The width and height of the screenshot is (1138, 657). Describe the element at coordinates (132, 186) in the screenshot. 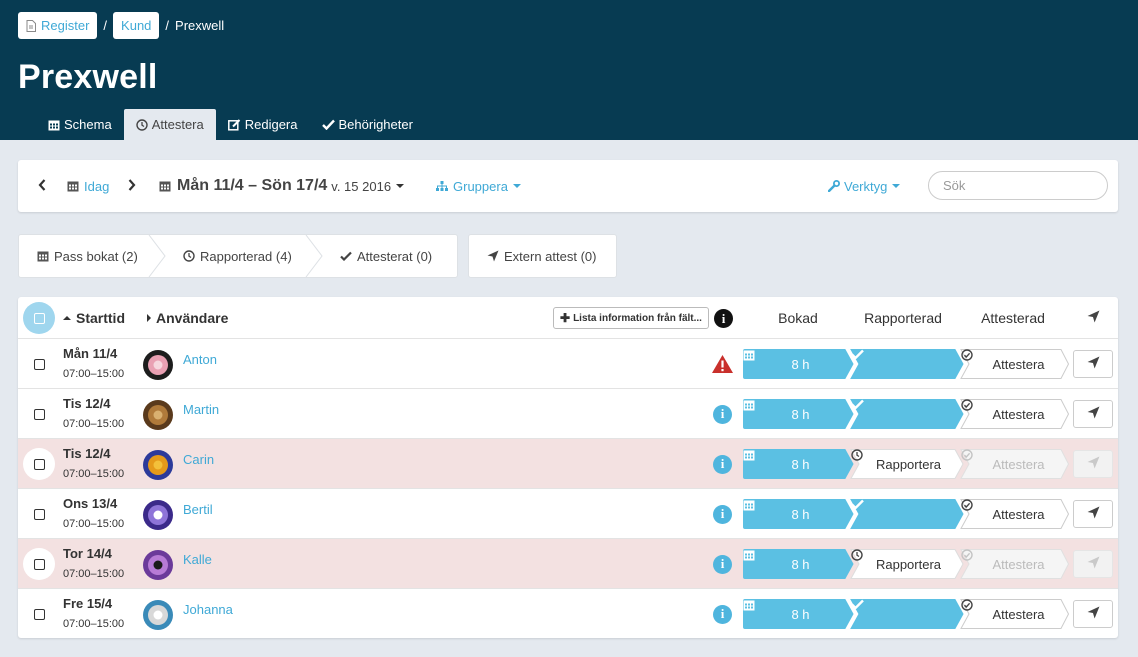

I see `next-week-button` at that location.